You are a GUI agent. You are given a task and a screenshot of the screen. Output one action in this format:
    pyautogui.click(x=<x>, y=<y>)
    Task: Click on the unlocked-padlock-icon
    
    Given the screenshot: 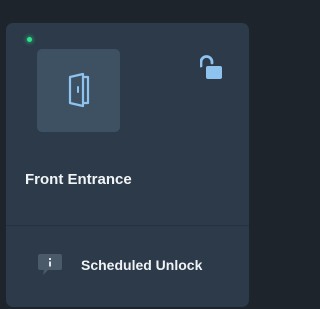 What is the action you would take?
    pyautogui.click(x=212, y=67)
    